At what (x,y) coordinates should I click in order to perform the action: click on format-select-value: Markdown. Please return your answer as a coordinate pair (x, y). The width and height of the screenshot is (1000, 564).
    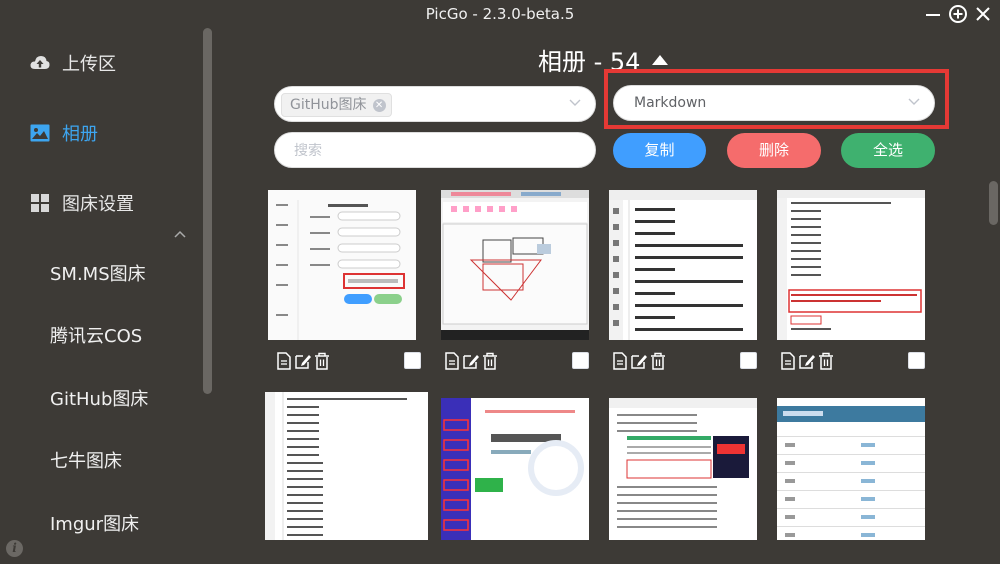
    Looking at the image, I should click on (670, 103).